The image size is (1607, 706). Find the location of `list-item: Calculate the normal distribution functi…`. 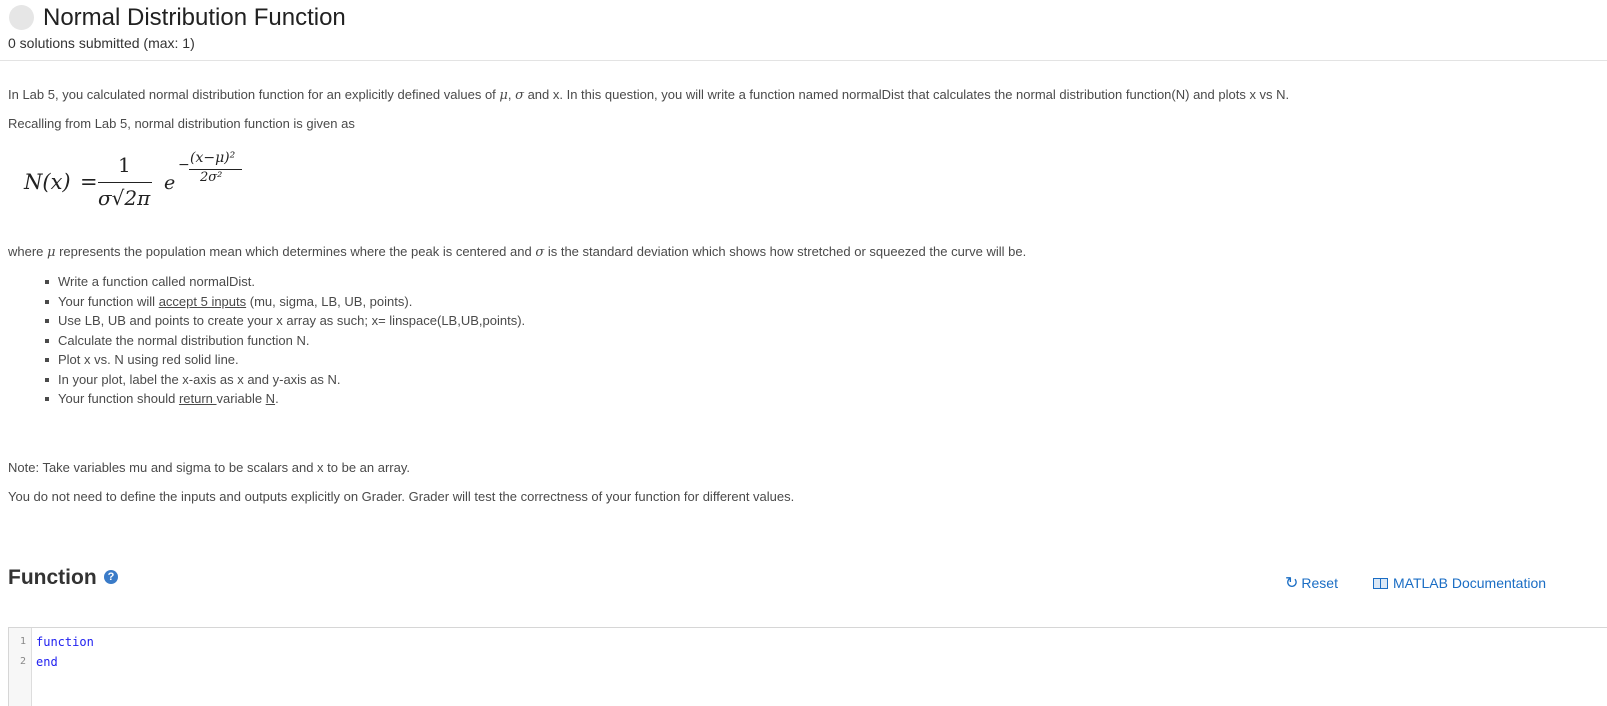

list-item: Calculate the normal distribution functi… is located at coordinates (284, 342).